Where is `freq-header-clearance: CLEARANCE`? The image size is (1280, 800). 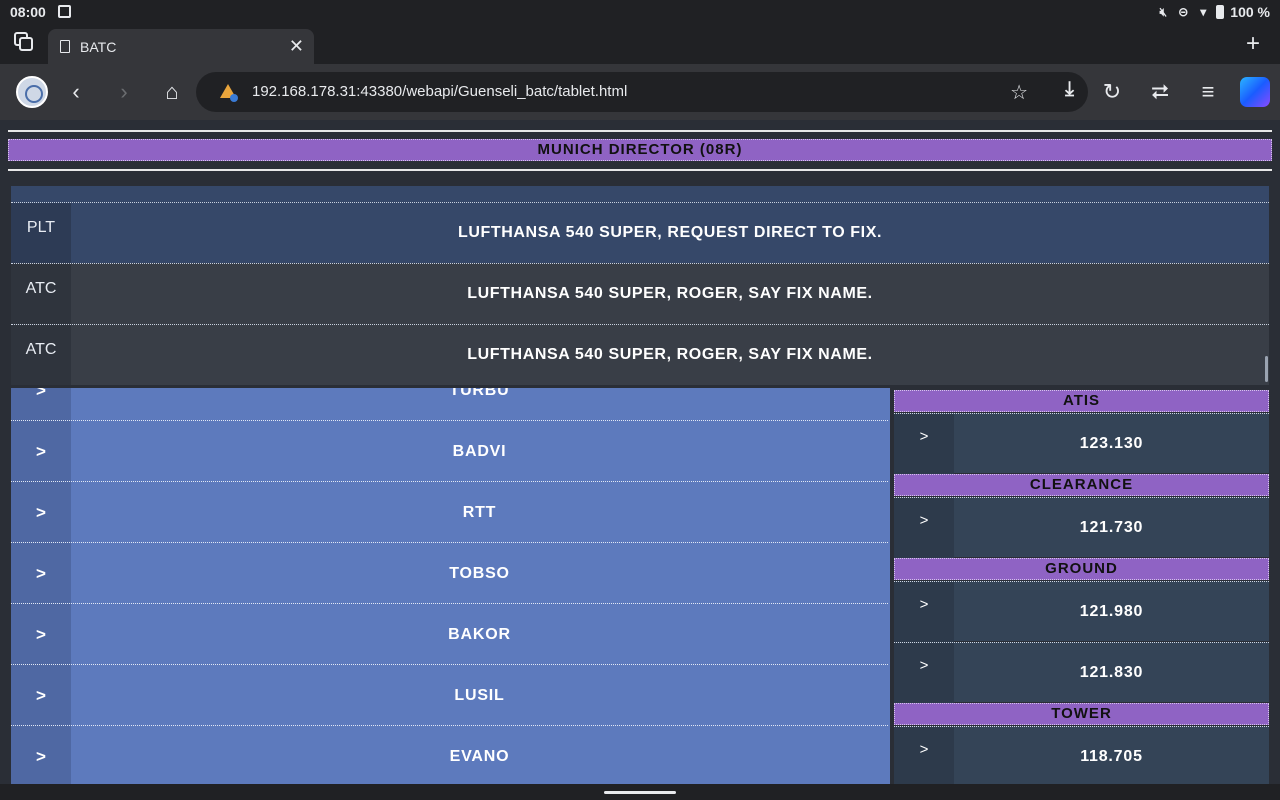 freq-header-clearance: CLEARANCE is located at coordinates (1081, 485).